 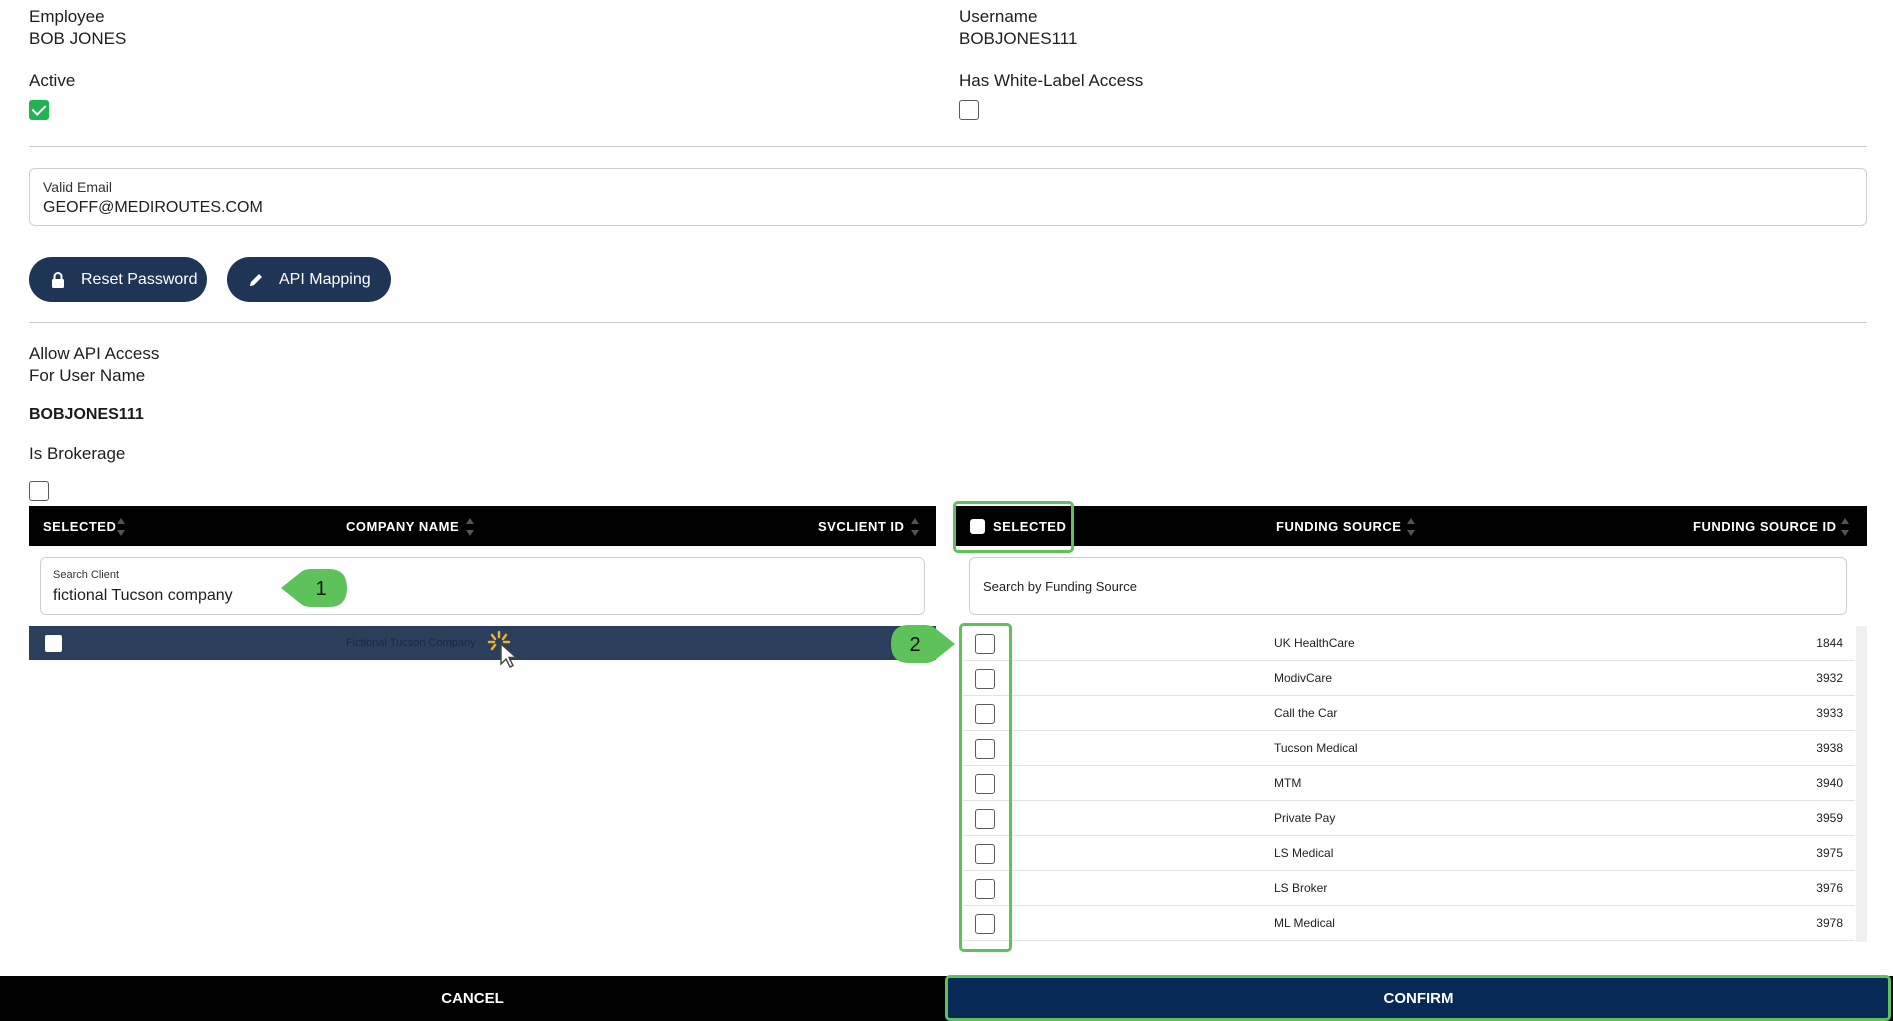 I want to click on email-field-value: GEOFF@MEDIROUTES.COM, so click(x=153, y=207).